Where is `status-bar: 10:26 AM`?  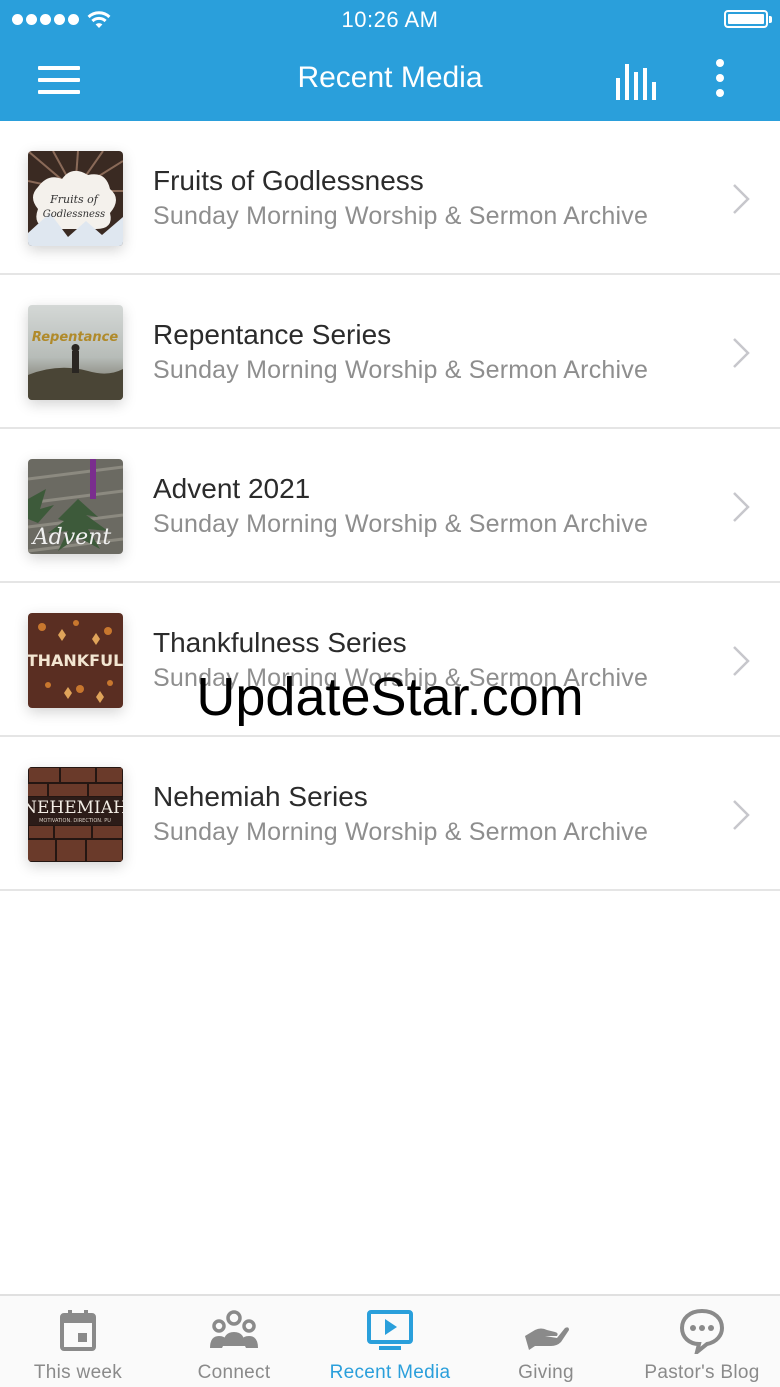 status-bar: 10:26 AM is located at coordinates (390, 20).